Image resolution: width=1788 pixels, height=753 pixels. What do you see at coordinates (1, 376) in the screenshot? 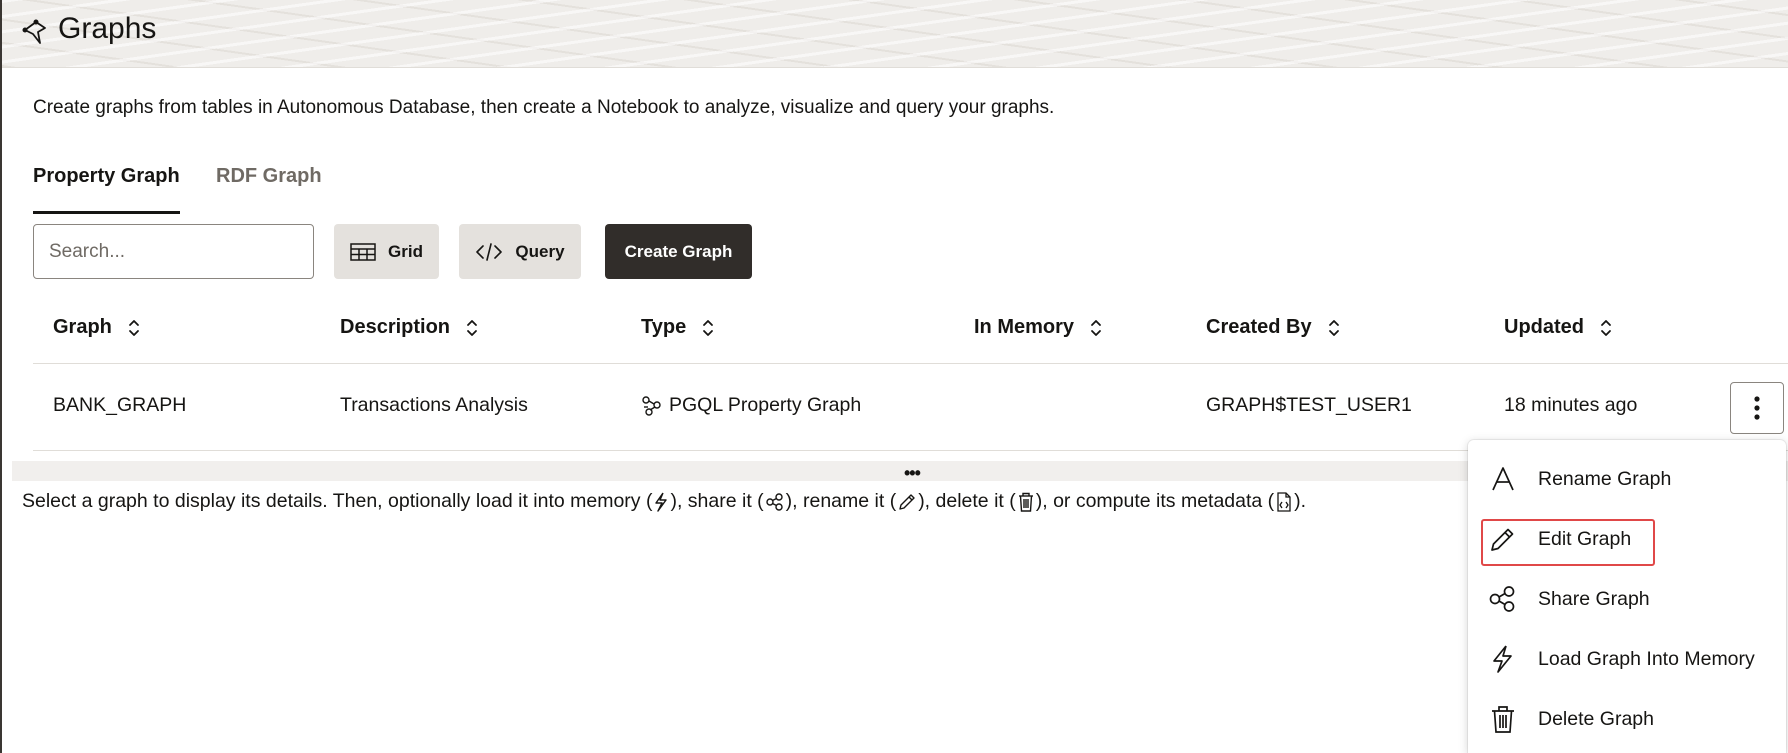
I see `window-left-border` at bounding box center [1, 376].